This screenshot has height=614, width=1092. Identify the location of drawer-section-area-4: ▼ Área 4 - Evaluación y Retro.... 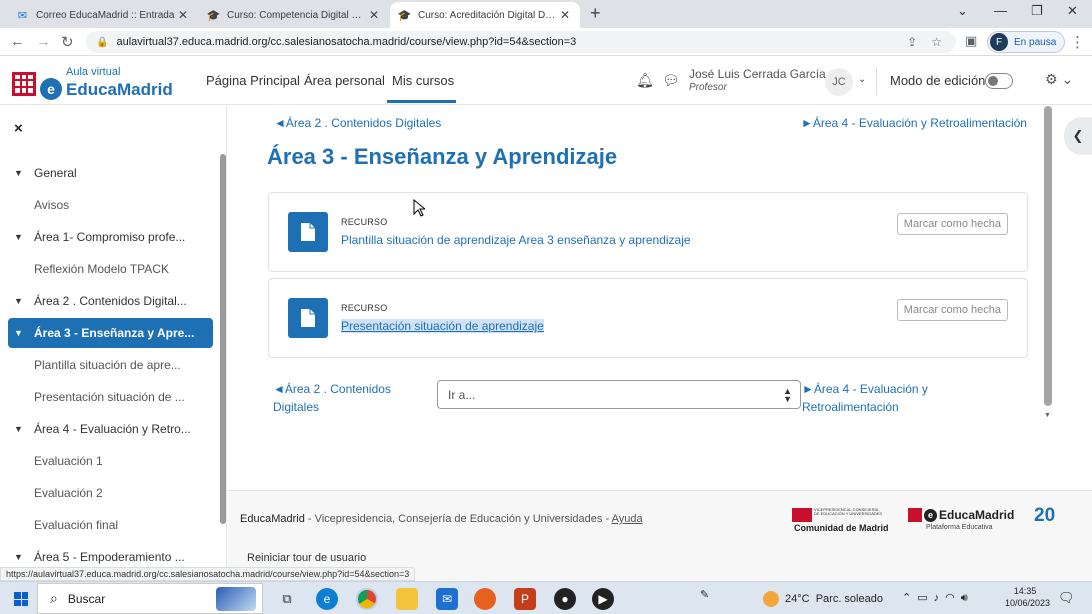
(110, 429).